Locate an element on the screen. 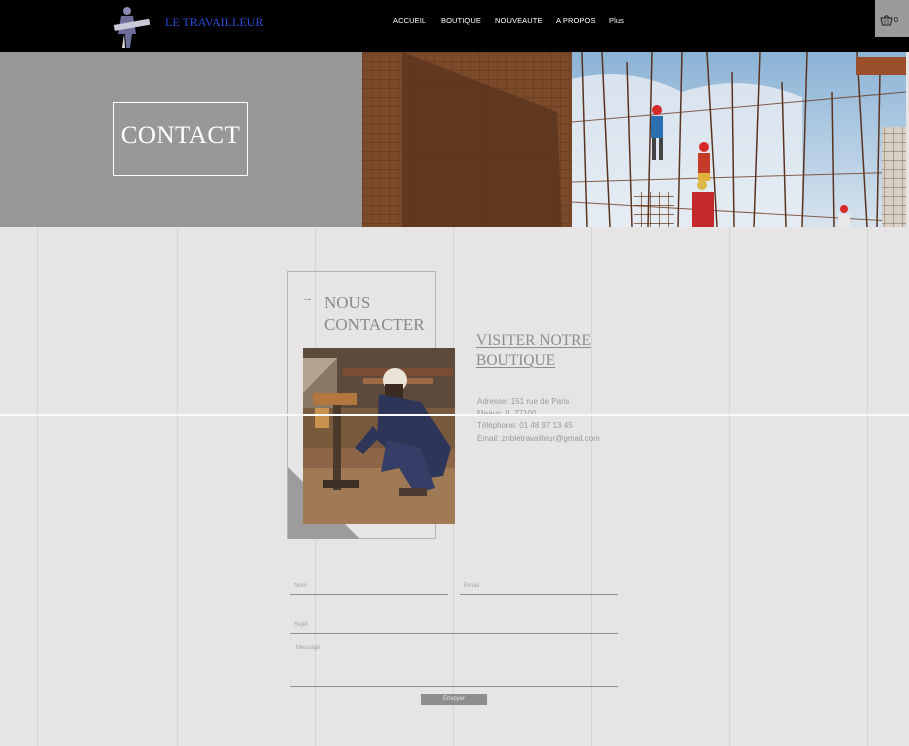 Image resolution: width=909 pixels, height=746 pixels. worker-drill-photo is located at coordinates (379, 436).